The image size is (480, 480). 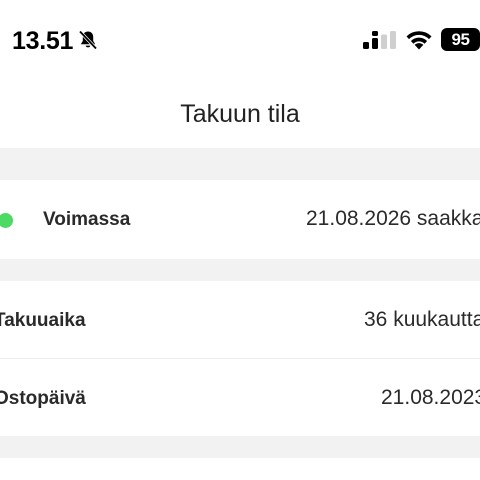 What do you see at coordinates (419, 40) in the screenshot?
I see `wifi-icon` at bounding box center [419, 40].